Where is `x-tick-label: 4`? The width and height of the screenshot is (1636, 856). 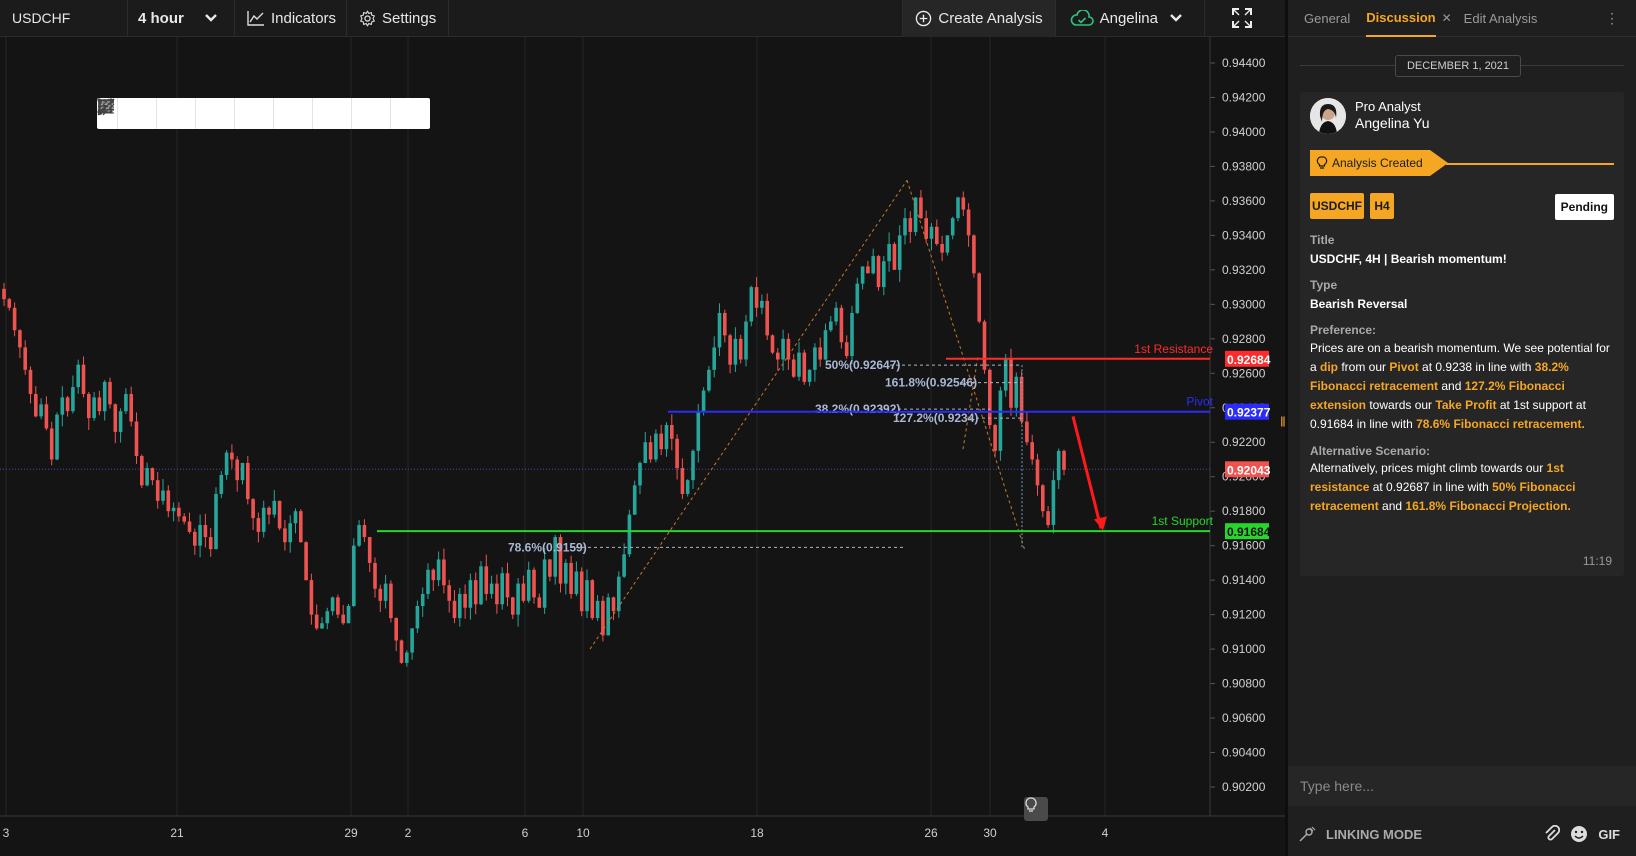
x-tick-label: 4 is located at coordinates (1105, 833).